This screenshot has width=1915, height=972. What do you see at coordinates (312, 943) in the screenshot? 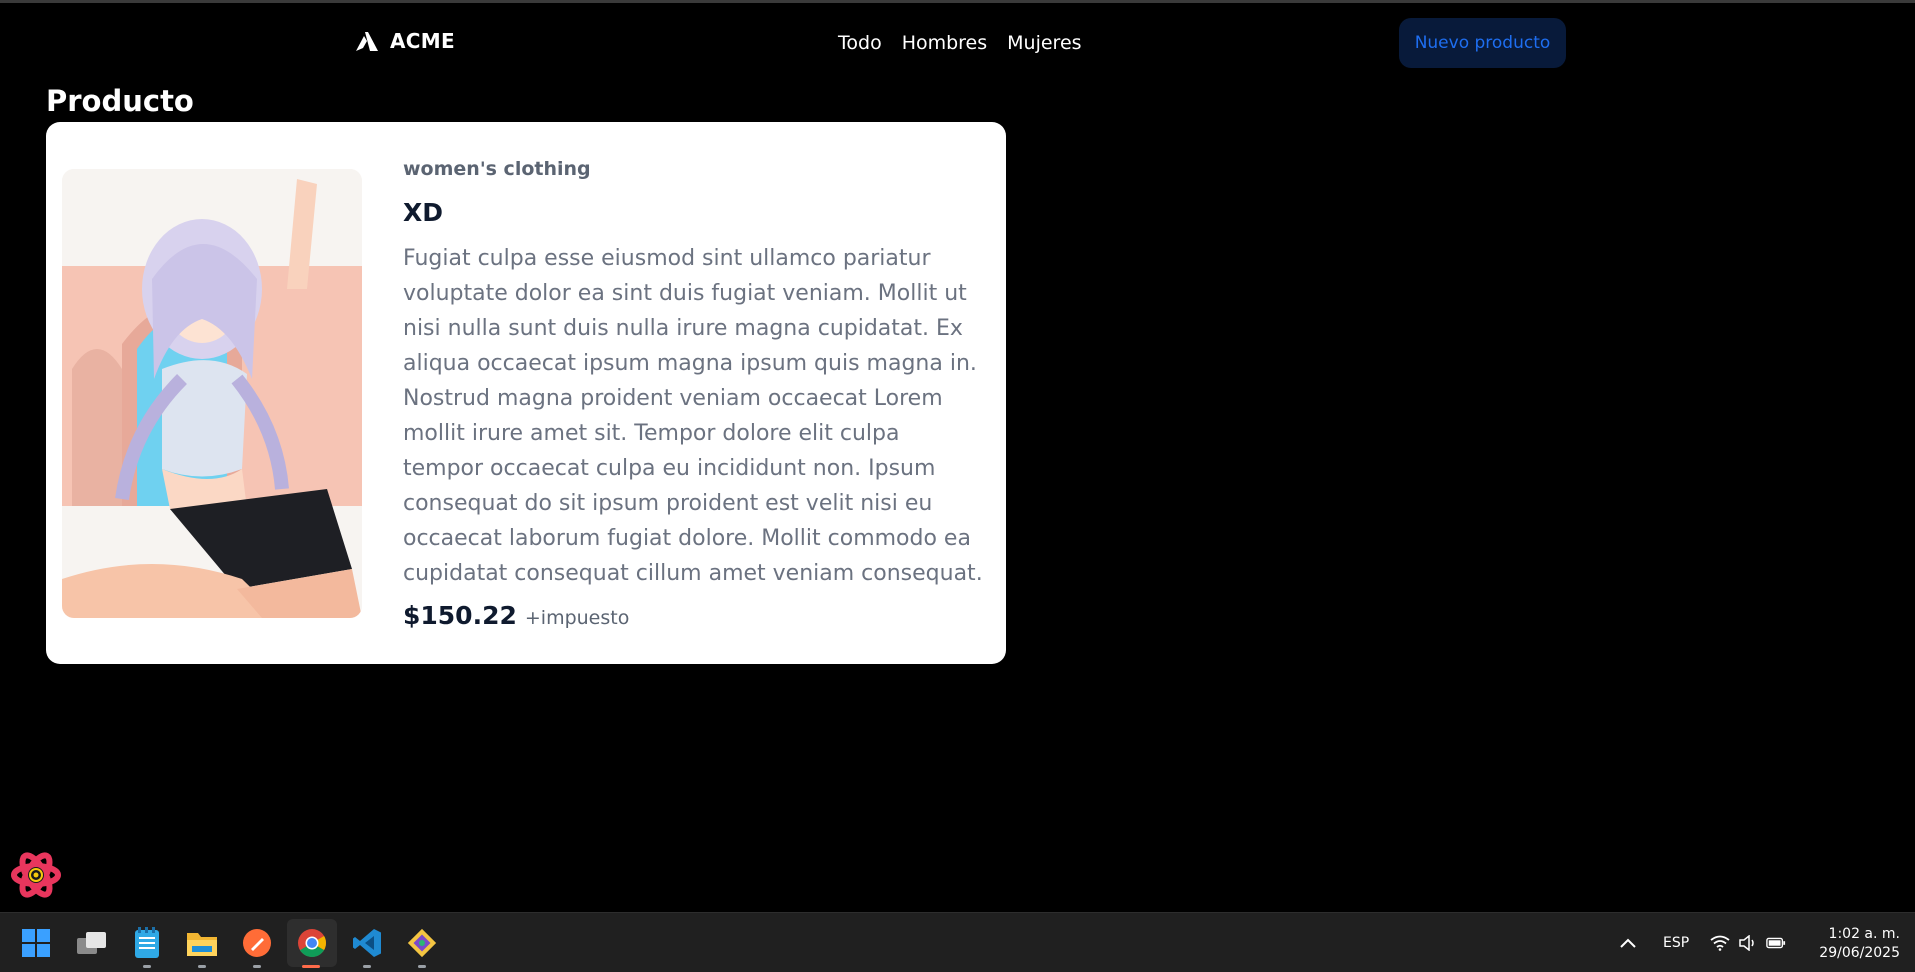
I see `chrome-icon` at bounding box center [312, 943].